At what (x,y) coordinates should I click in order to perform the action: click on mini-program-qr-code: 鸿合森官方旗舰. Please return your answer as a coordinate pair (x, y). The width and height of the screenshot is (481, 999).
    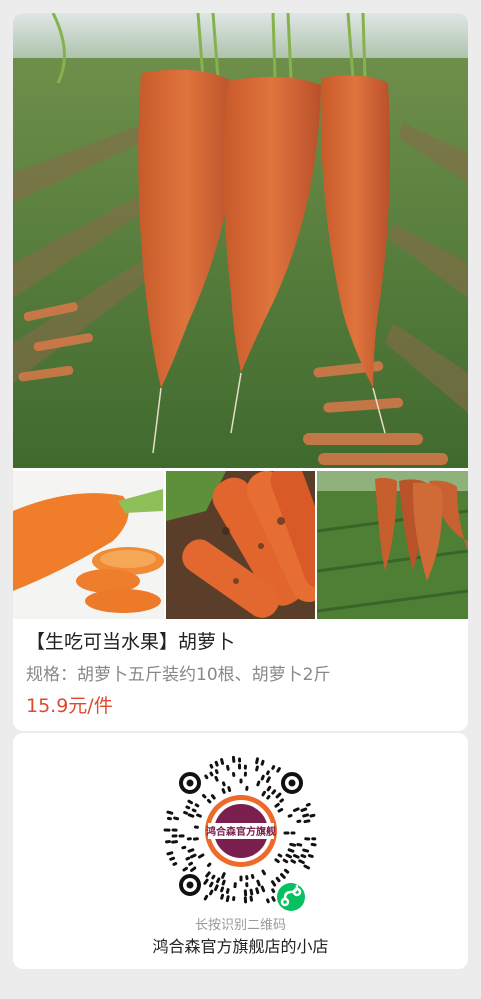
    Looking at the image, I should click on (241, 834).